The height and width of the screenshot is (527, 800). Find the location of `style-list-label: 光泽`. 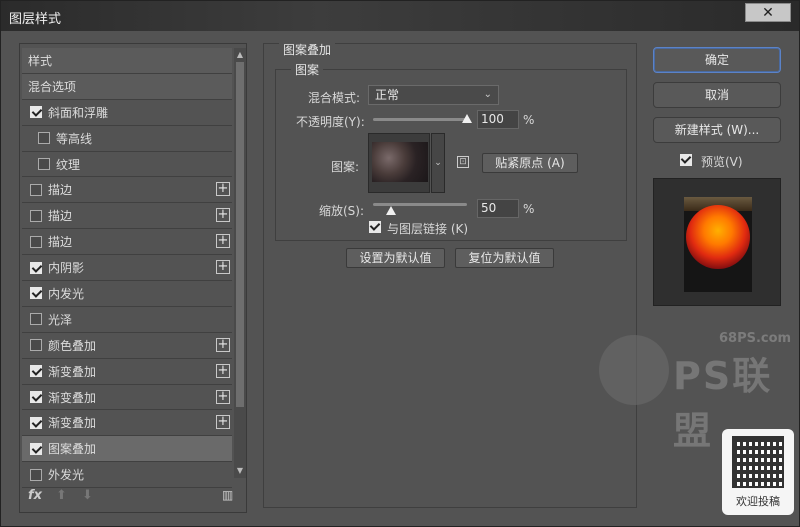

style-list-label: 光泽 is located at coordinates (60, 319).